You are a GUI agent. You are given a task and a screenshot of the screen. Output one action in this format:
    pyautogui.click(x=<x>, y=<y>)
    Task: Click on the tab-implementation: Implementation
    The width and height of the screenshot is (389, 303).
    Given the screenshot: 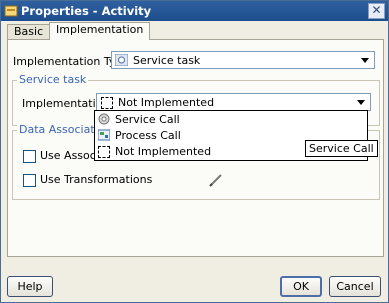 What is the action you would take?
    pyautogui.click(x=100, y=31)
    